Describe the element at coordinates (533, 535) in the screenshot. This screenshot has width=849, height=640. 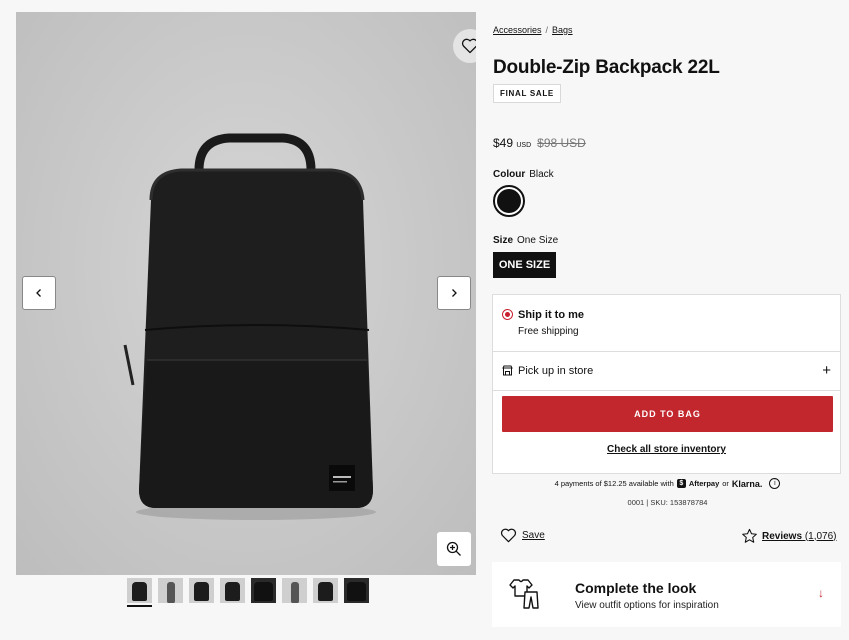
I see `save-label: Save` at that location.